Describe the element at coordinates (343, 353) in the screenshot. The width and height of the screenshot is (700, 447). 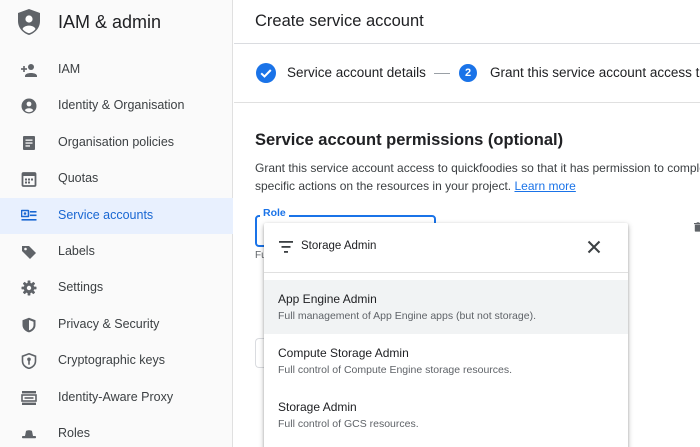
I see `role-option-name: Compute Storage Admin` at that location.